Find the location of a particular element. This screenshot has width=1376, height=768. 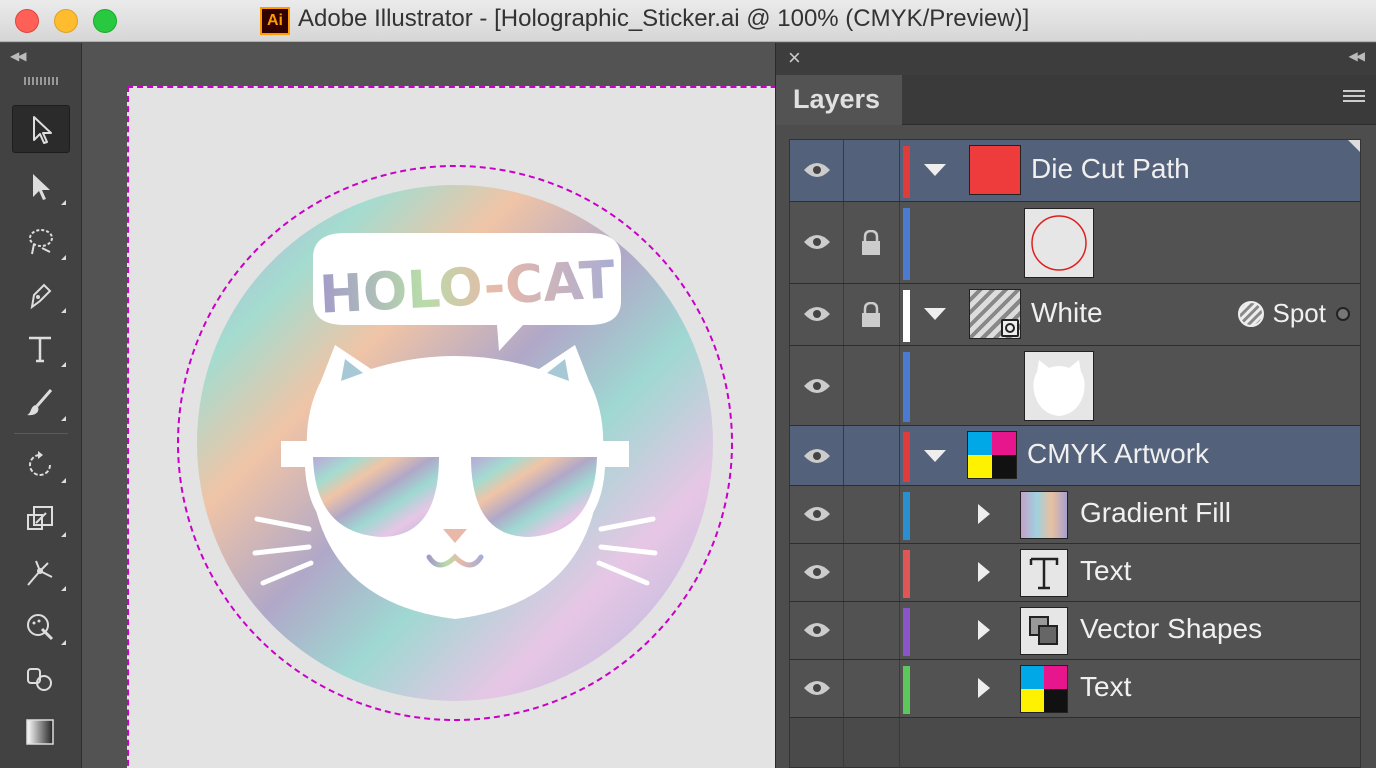

layer-row-white-sublayer is located at coordinates (1075, 386).